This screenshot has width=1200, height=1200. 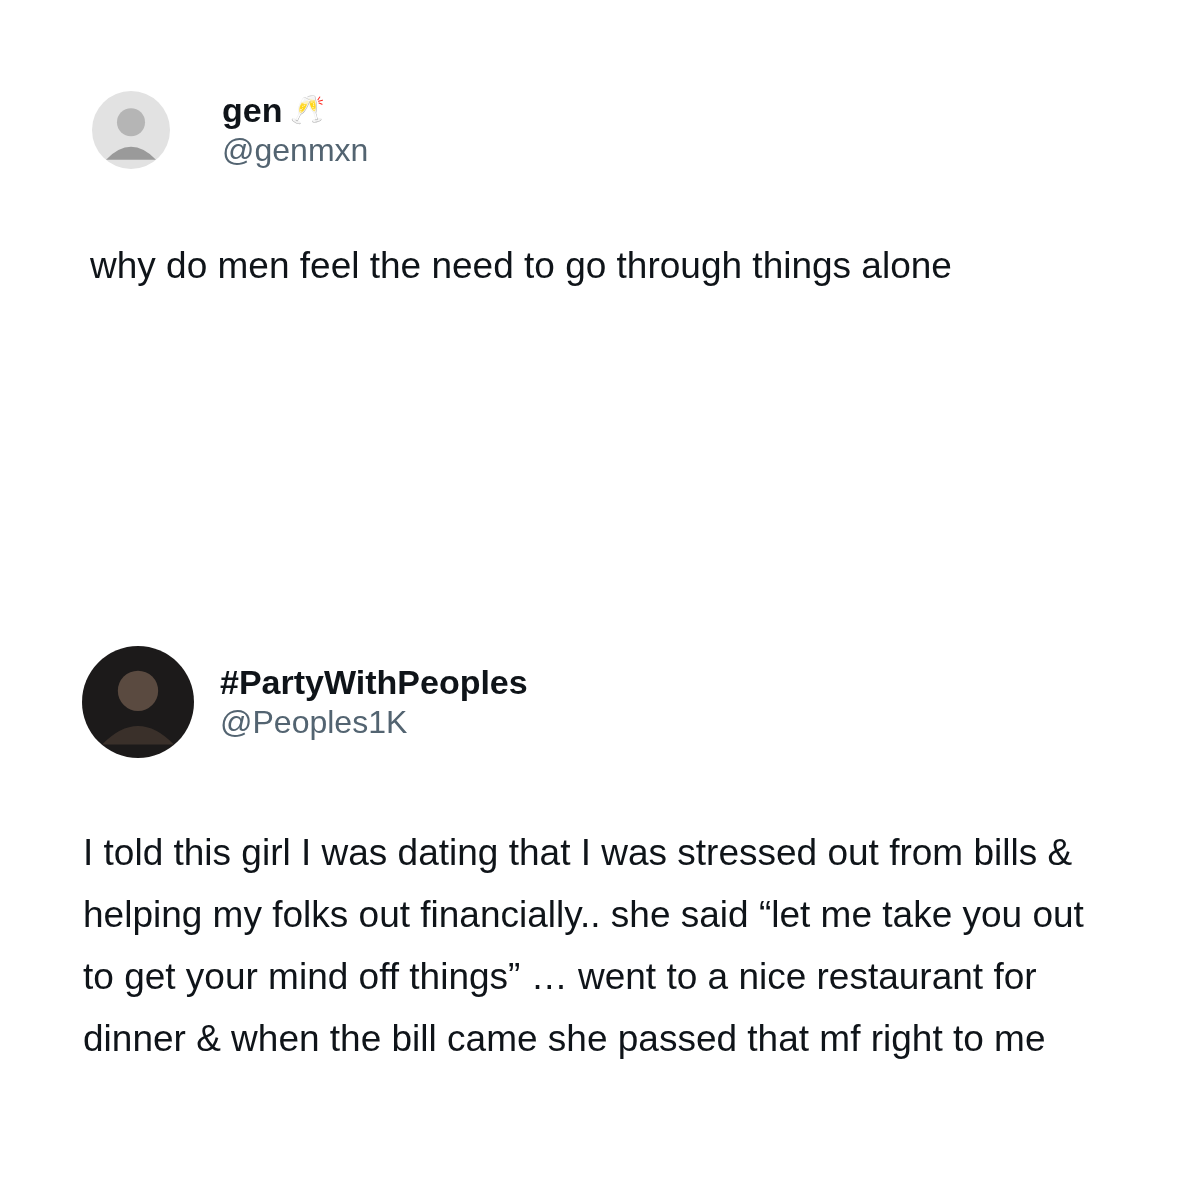 What do you see at coordinates (295, 150) in the screenshot?
I see `username: @genmxn` at bounding box center [295, 150].